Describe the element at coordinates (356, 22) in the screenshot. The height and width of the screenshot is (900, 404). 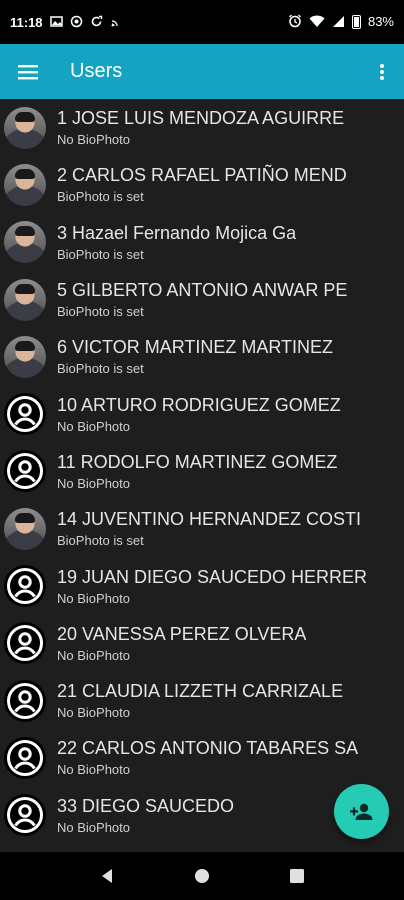
I see `battery-icon` at that location.